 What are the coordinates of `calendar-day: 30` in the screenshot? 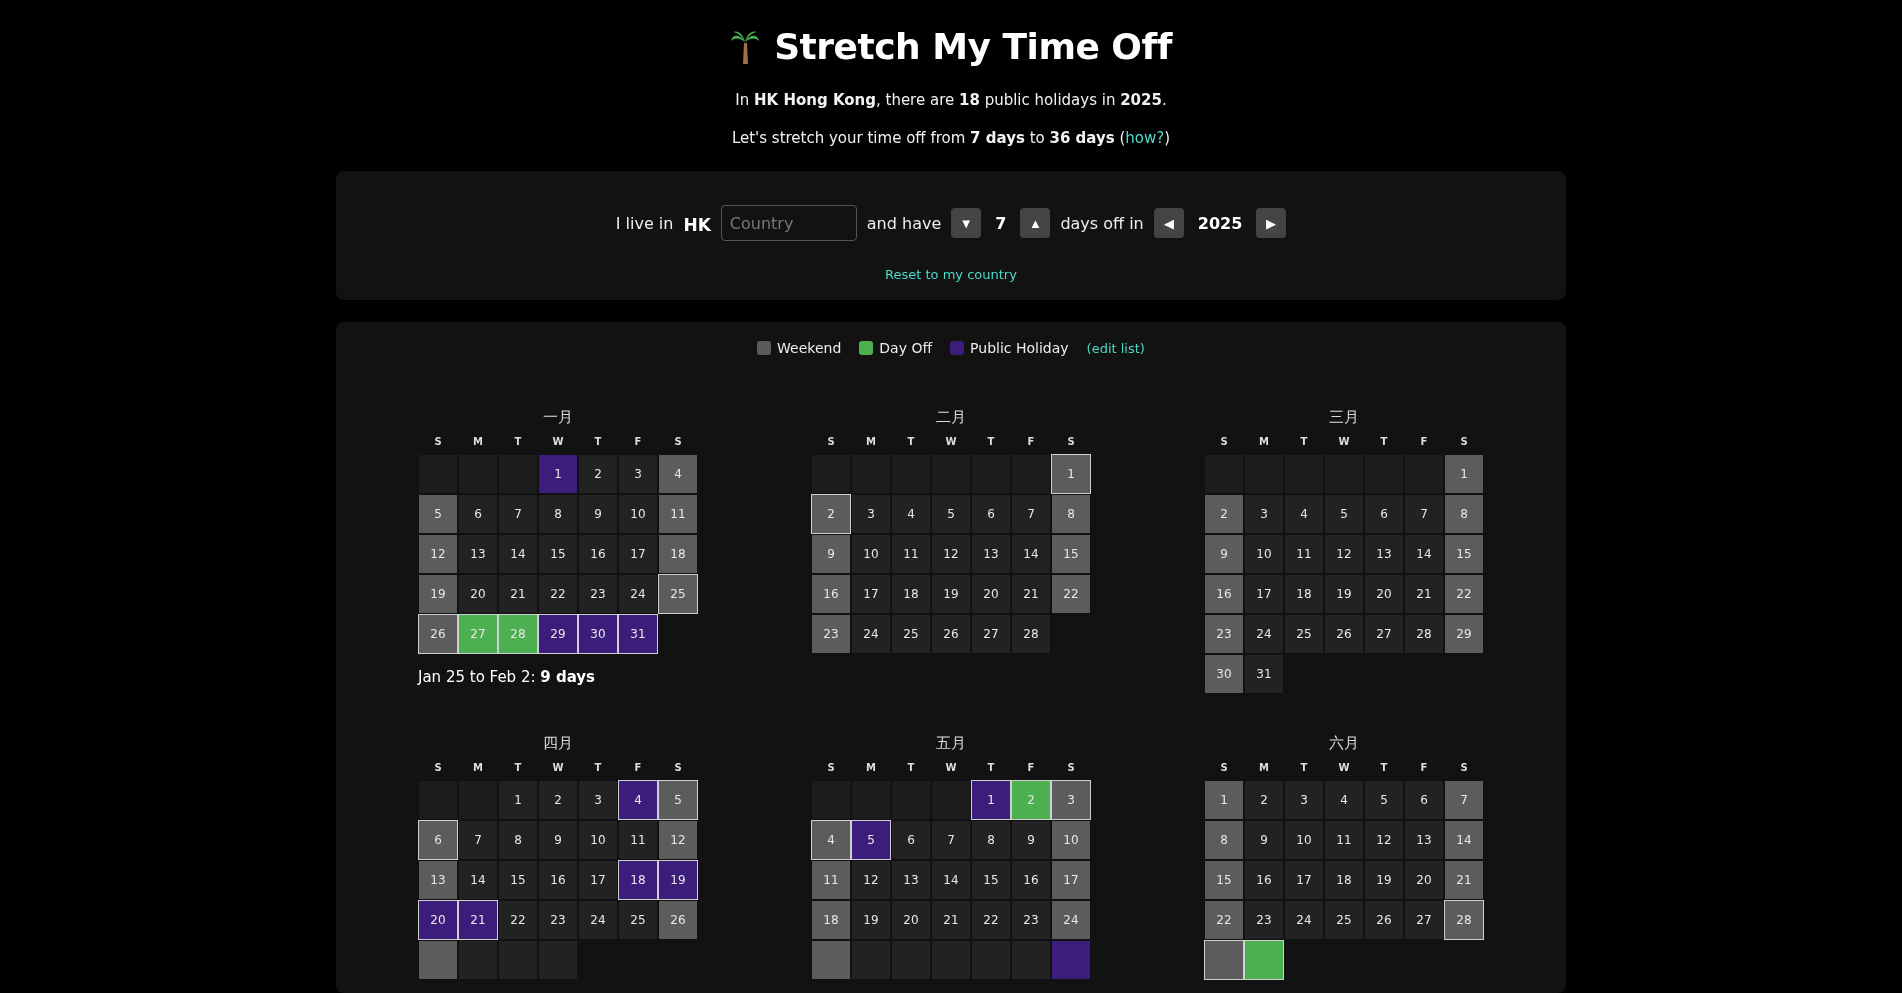 It's located at (1224, 674).